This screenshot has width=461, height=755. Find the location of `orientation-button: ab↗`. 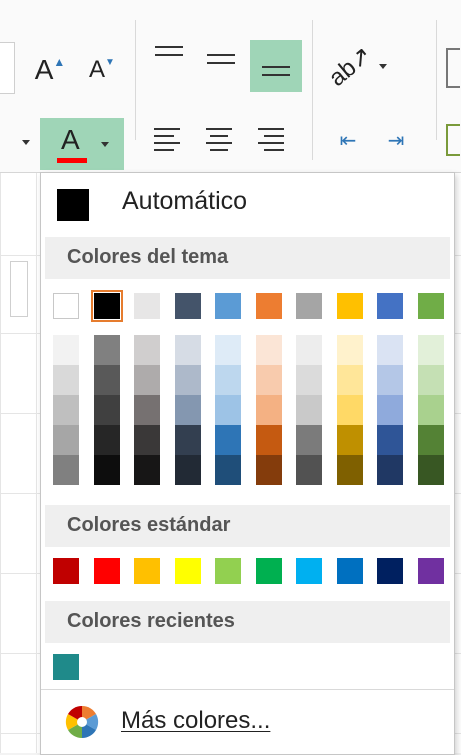

orientation-button: ab↗ is located at coordinates (357, 66).